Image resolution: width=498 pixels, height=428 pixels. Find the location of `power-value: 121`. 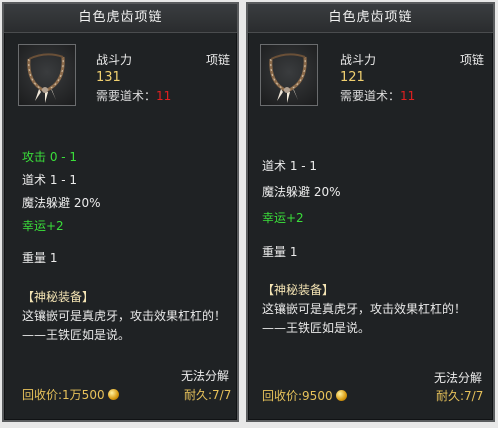

power-value: 121 is located at coordinates (352, 77).